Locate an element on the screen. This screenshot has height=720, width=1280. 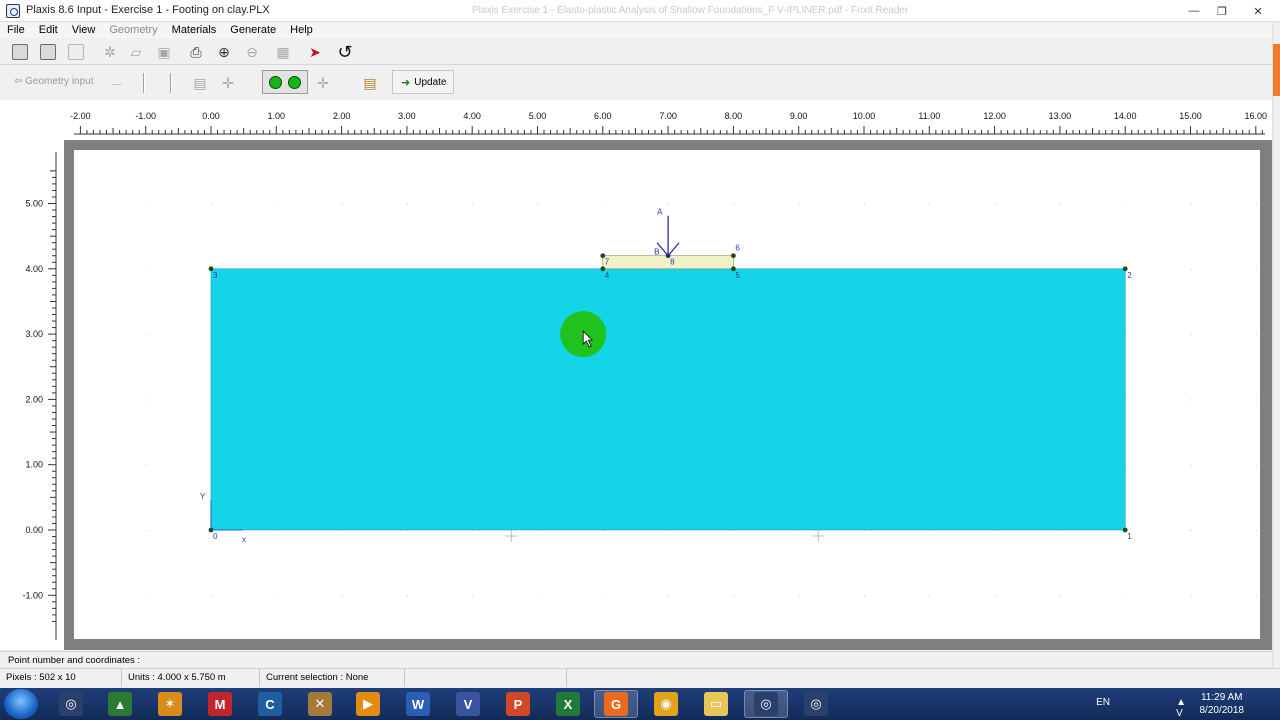
taskbar-app-swirl: ✶ is located at coordinates (170, 704).